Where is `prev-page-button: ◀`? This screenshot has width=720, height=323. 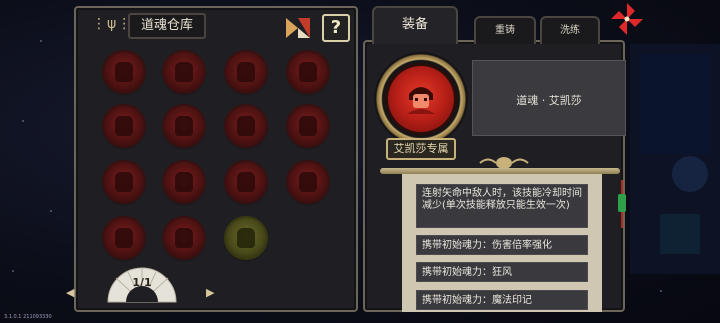 prev-page-button: ◀ is located at coordinates (70, 292).